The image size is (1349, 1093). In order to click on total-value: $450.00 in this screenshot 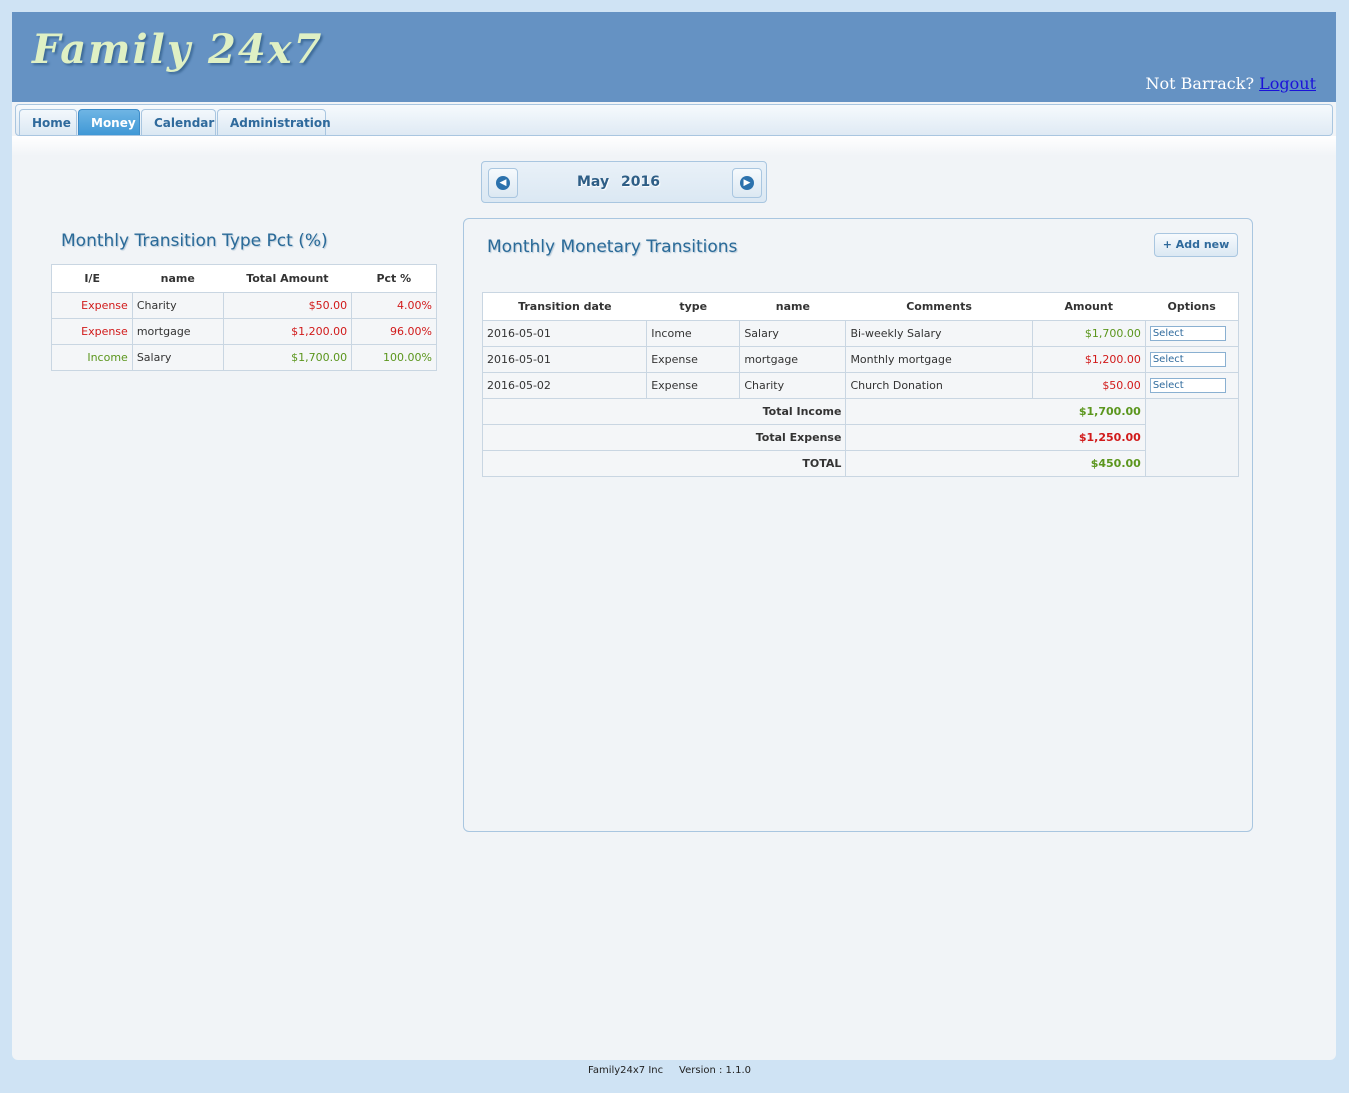, I will do `click(995, 463)`.